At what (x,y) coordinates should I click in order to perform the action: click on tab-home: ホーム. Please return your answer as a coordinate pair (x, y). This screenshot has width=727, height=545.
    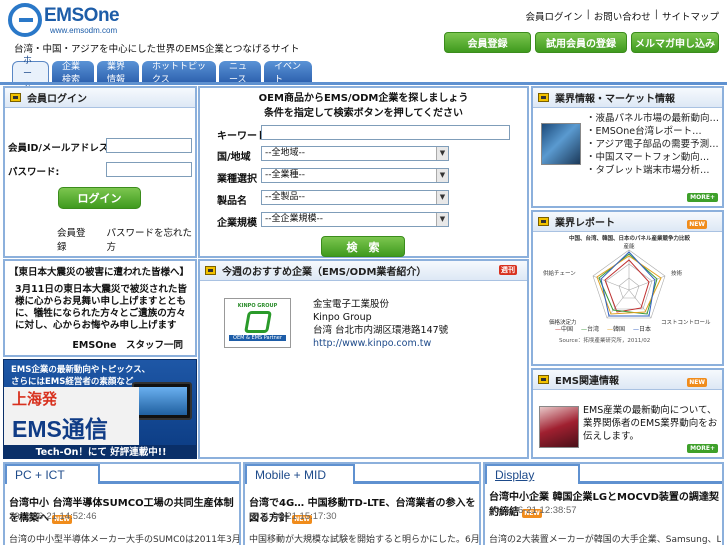
    Looking at the image, I should click on (30, 74).